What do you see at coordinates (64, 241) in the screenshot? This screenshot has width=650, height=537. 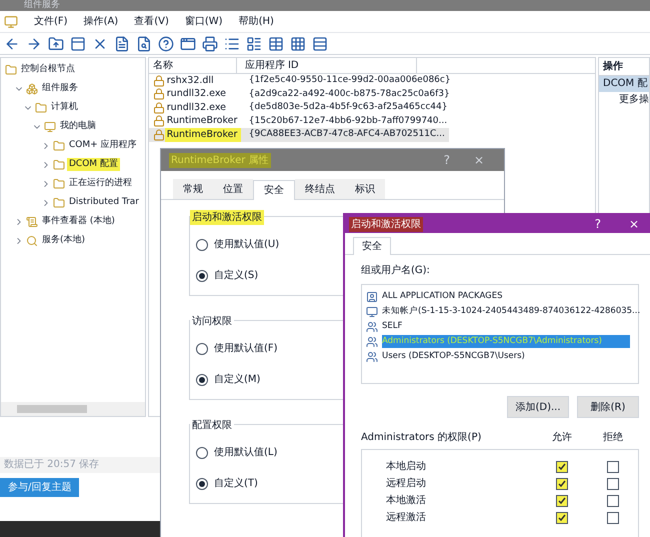 I see `tree-item: 服务(本地)` at bounding box center [64, 241].